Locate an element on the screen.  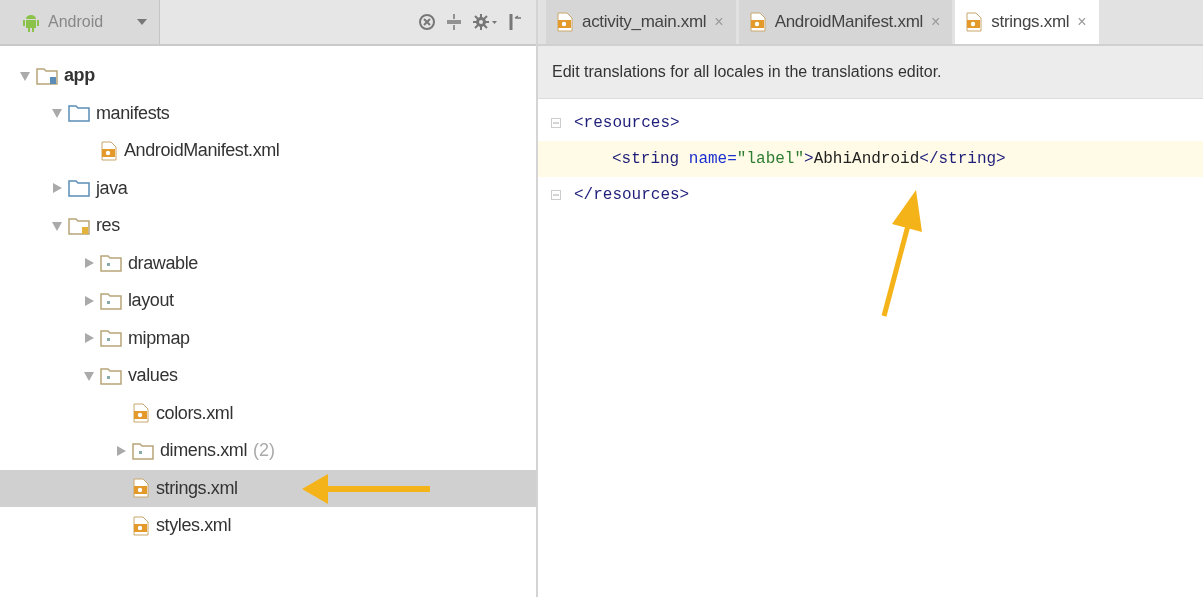
tree-label: res is located at coordinates (108, 226).